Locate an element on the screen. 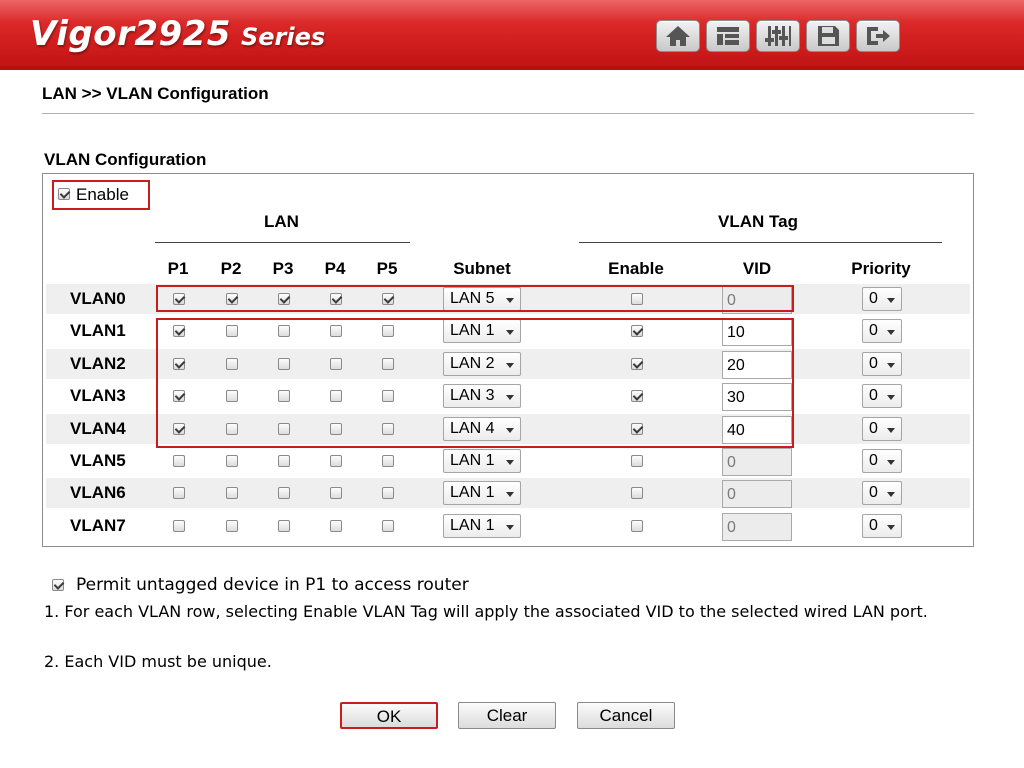 Image resolution: width=1024 pixels, height=768 pixels. vid-input: 10 is located at coordinates (757, 332).